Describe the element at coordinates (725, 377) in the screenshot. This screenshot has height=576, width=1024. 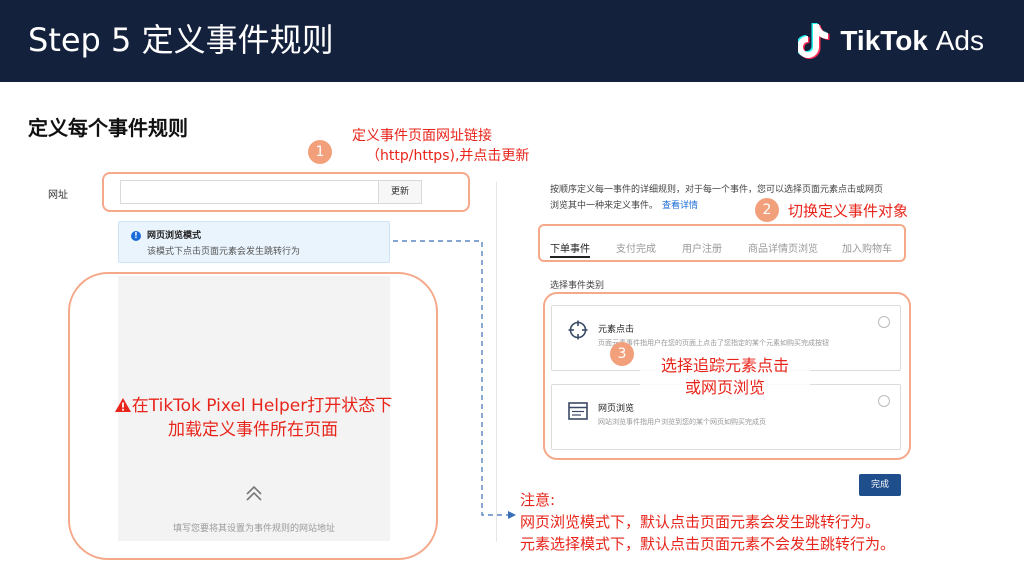
I see `step-3-annotation: 选择追踪元素点击 或网页浏览` at that location.